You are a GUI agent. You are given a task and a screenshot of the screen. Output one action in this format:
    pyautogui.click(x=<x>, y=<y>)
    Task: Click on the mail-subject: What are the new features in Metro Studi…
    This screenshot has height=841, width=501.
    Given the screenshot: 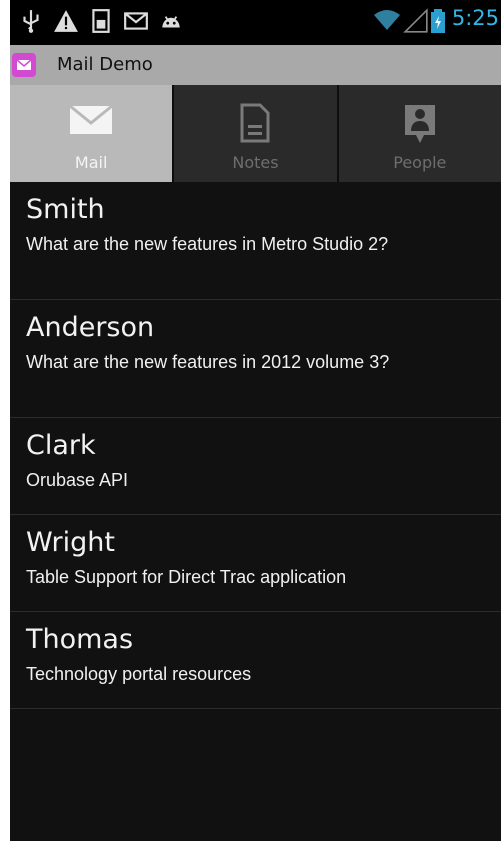 What is the action you would take?
    pyautogui.click(x=207, y=244)
    